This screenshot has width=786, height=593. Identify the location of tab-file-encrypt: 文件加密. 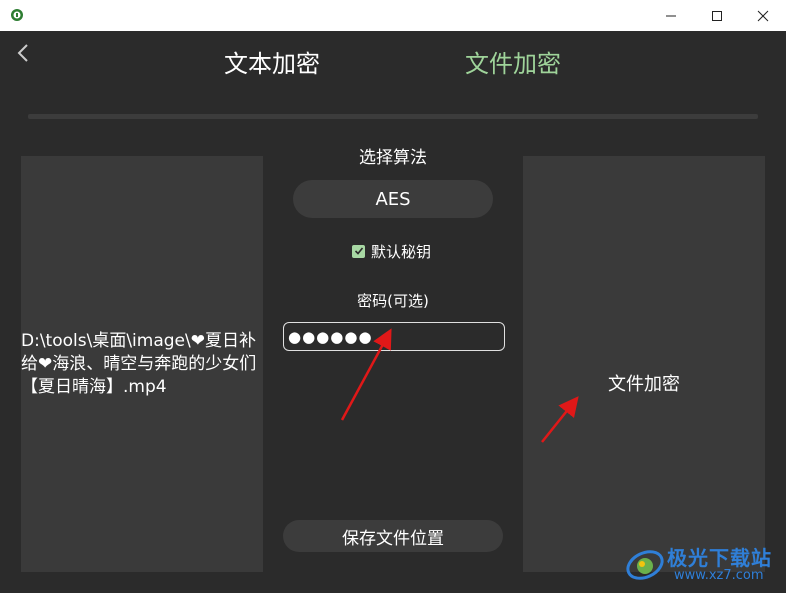
(513, 64).